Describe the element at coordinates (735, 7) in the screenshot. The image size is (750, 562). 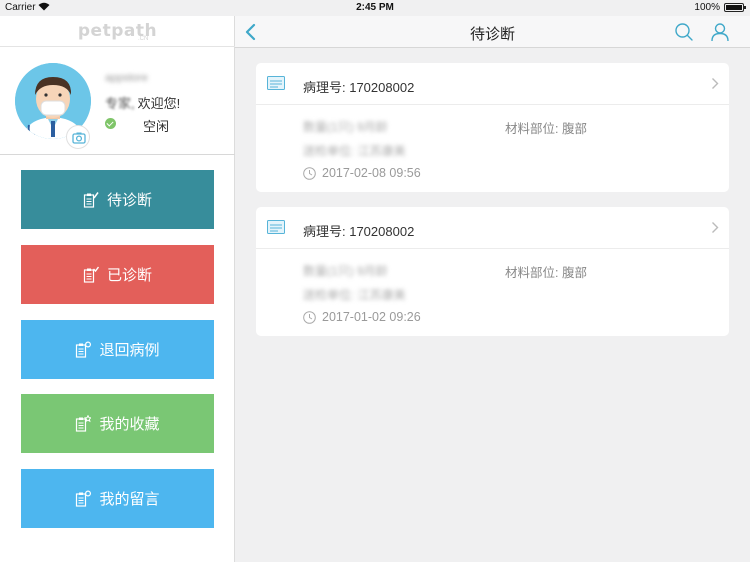
I see `battery-icon` at that location.